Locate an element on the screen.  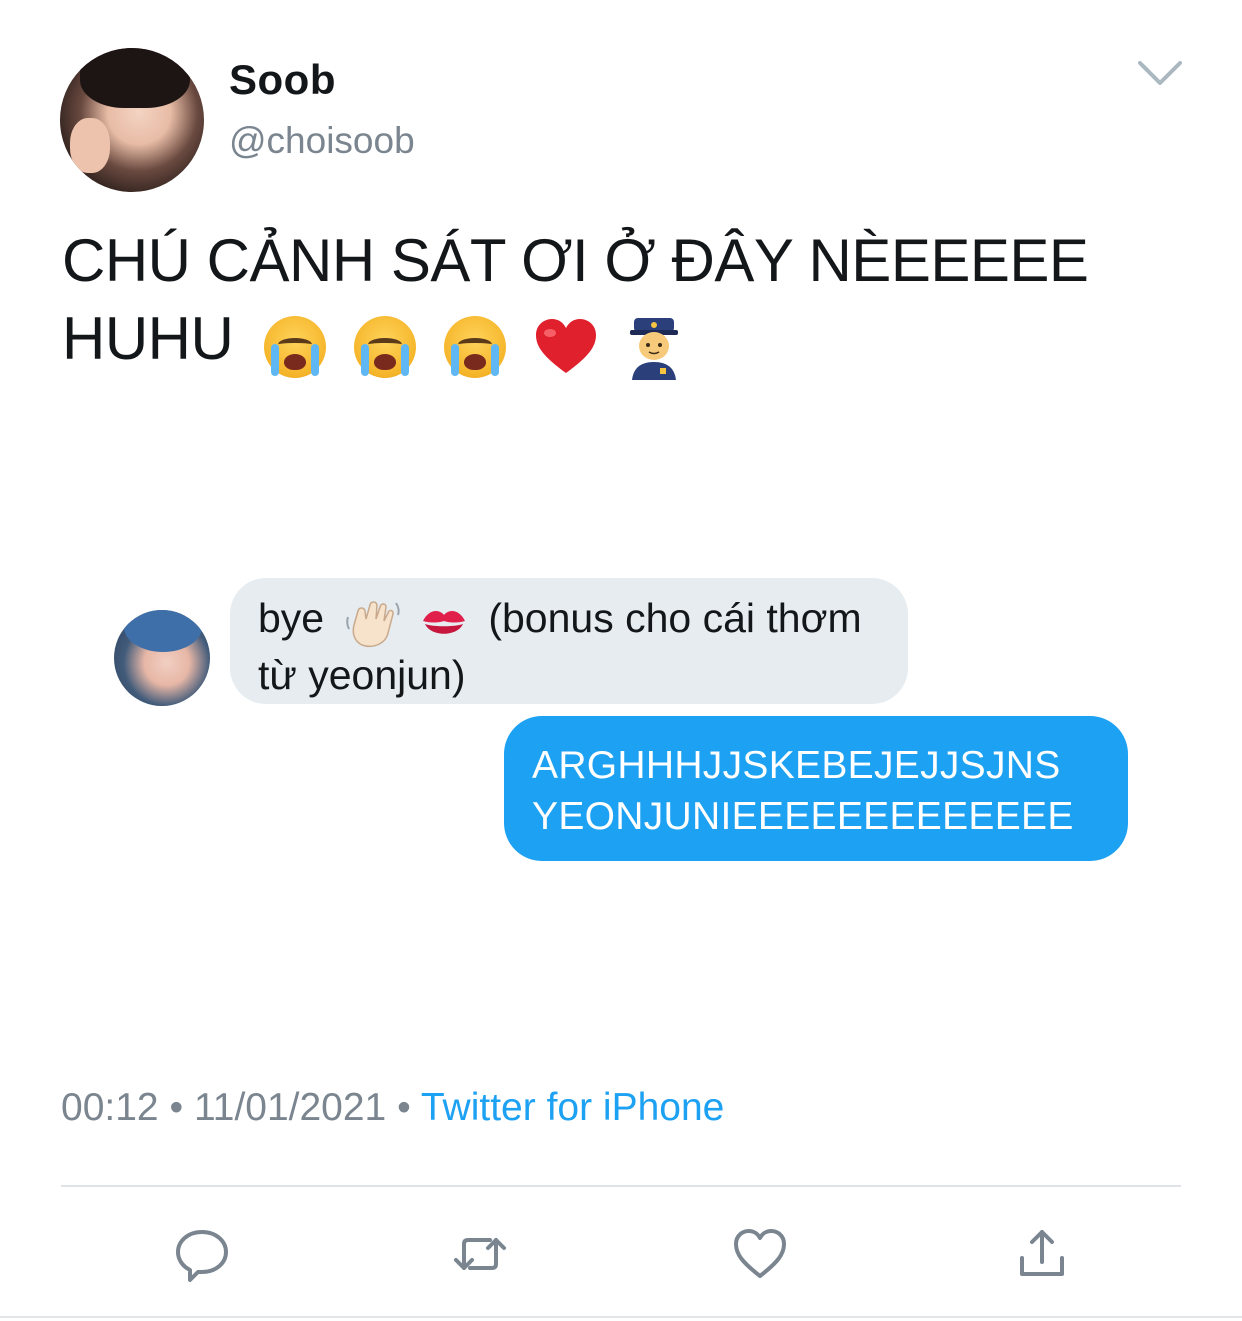
received-message-line1: bye (bonus cho cái thơm is located at coordinates (569, 620).